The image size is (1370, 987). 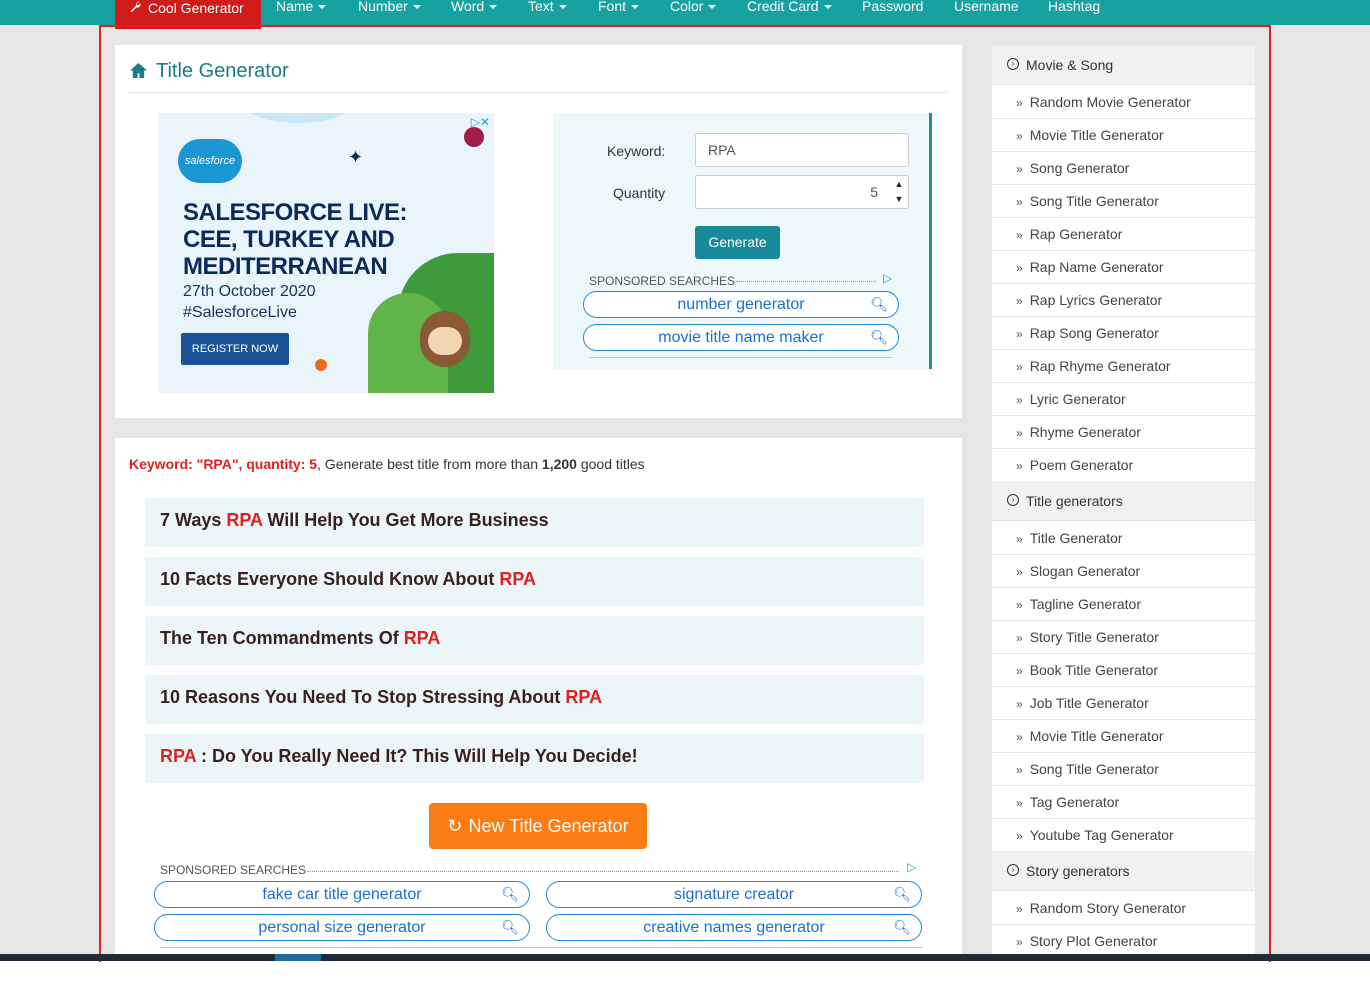 I want to click on sidebar-item-label: Random Movie Generator, so click(x=1110, y=102).